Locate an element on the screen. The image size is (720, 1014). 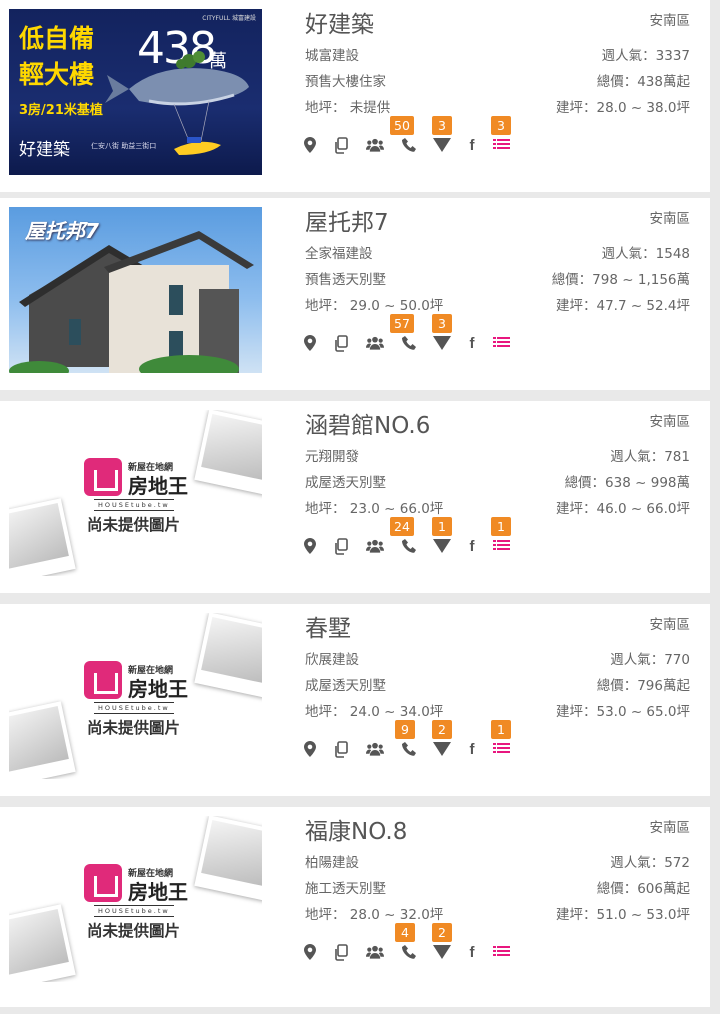
listing-build-area: 建坪：47.7 ~ 52.4坪 is located at coordinates (622, 306).